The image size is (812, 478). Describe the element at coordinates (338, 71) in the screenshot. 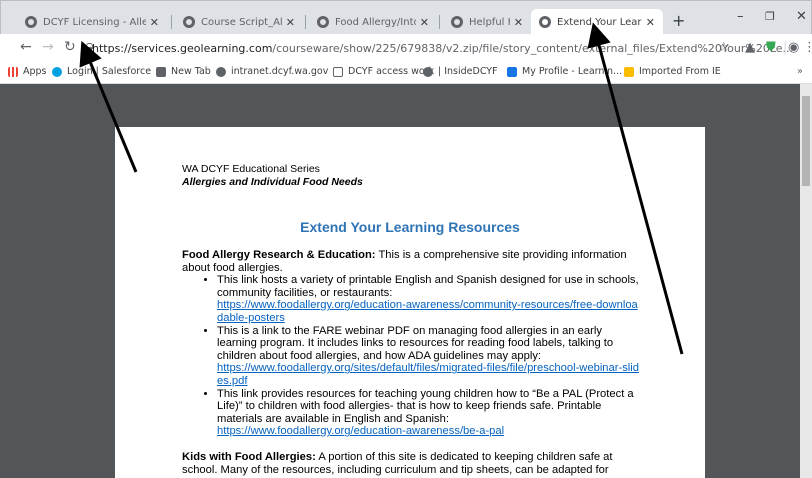

I see `document-icon` at that location.